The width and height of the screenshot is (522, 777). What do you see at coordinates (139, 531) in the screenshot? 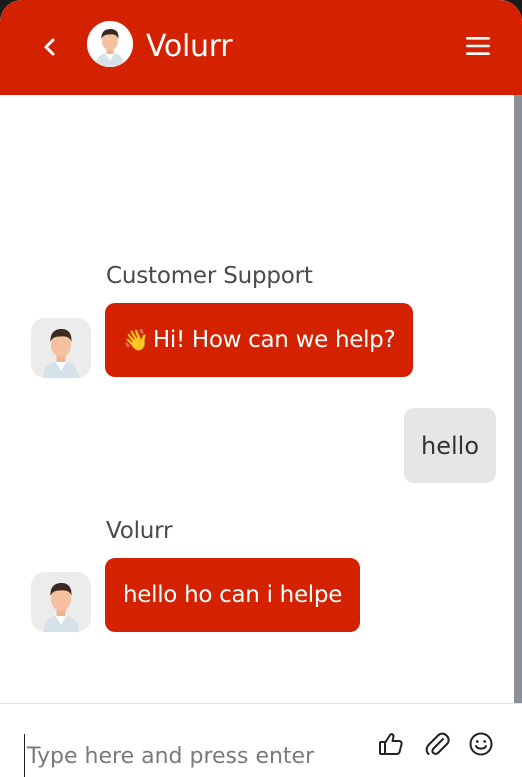
I see `sender-name: Volurr` at bounding box center [139, 531].